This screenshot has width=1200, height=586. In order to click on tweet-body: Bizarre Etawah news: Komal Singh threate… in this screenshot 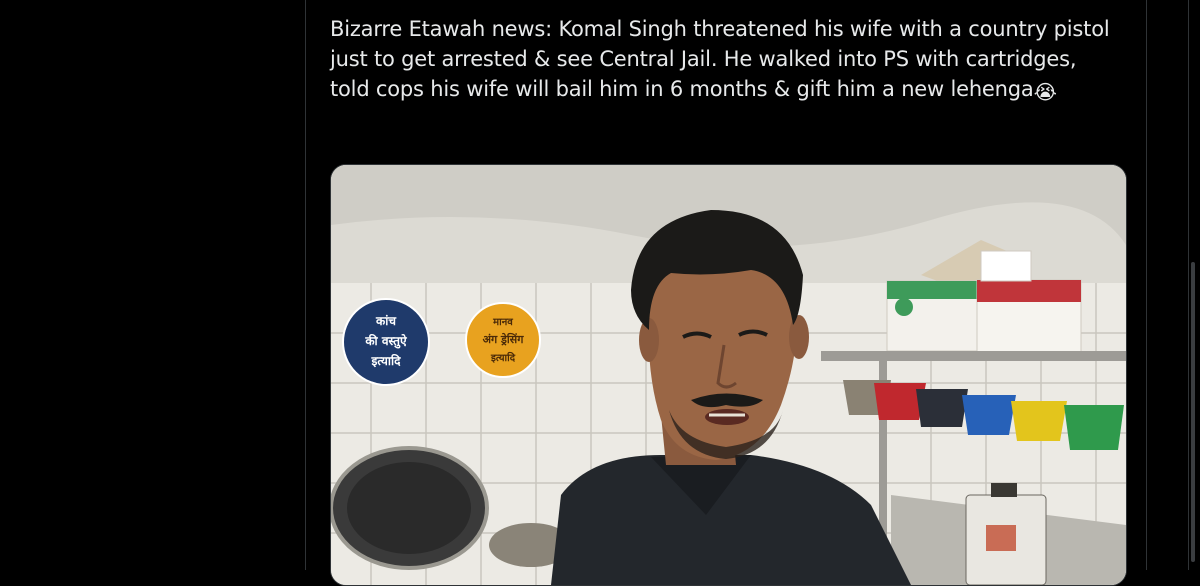, I will do `click(720, 59)`.